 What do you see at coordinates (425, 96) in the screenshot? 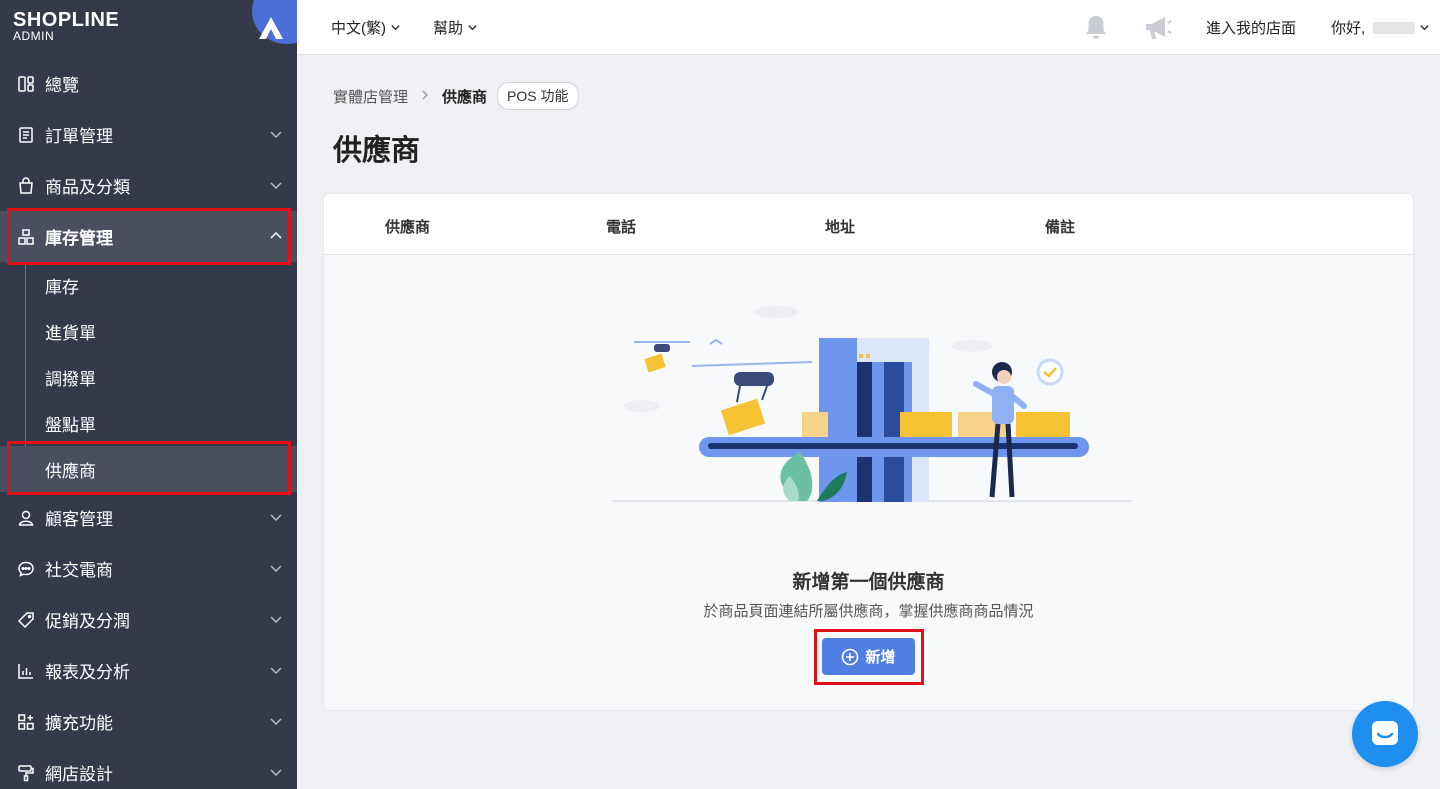
I see `chevron-right-icon` at bounding box center [425, 96].